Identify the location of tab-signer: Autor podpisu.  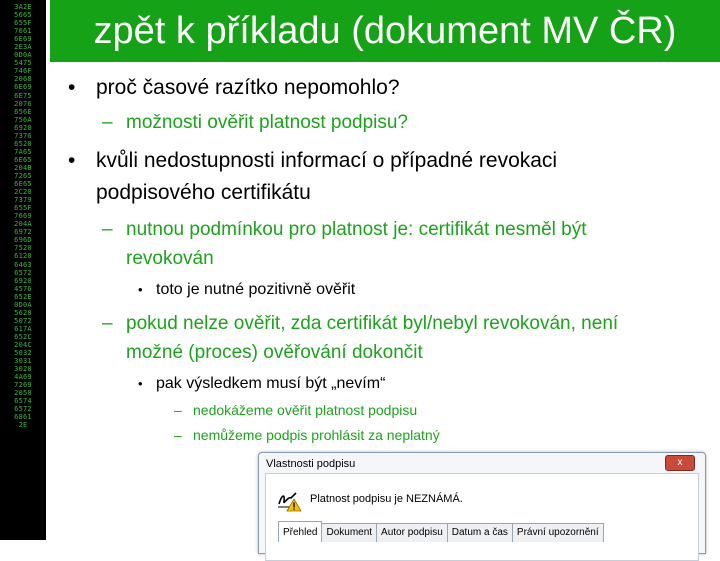
(412, 532).